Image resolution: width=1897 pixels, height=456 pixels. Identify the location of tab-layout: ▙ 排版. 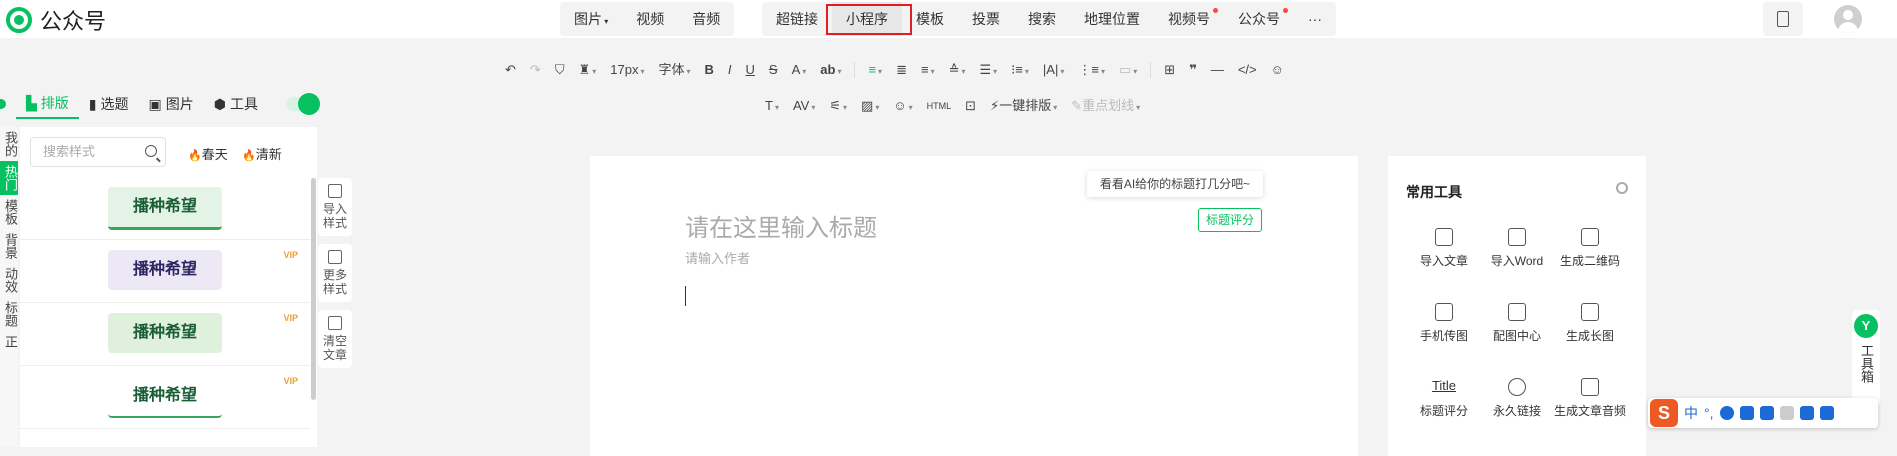
(47, 104).